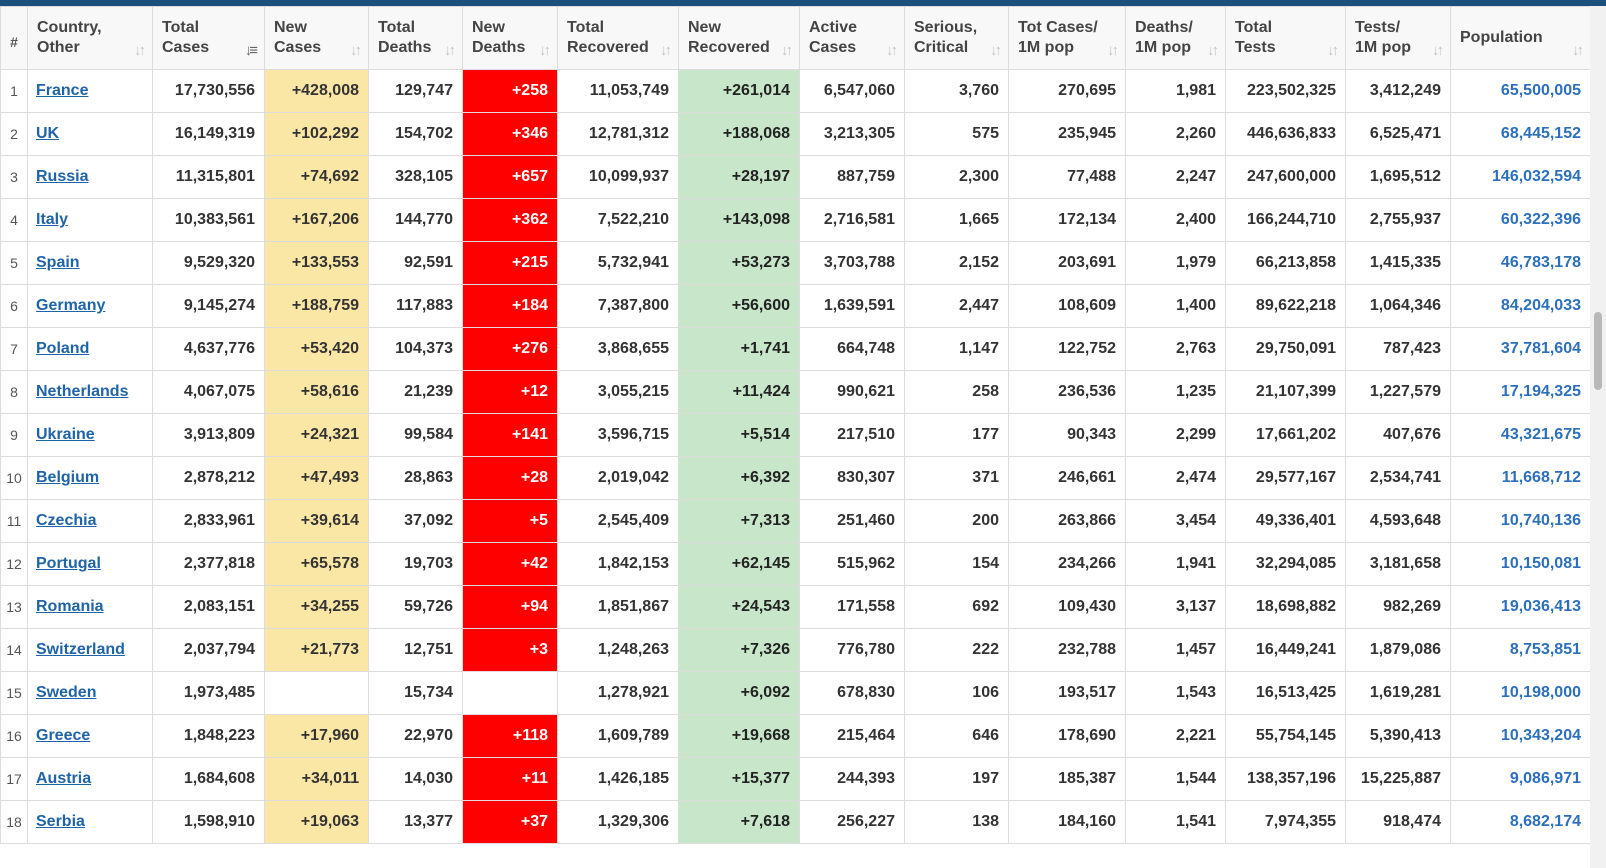  I want to click on cases-per-1m-cell: 184,160, so click(1067, 822).